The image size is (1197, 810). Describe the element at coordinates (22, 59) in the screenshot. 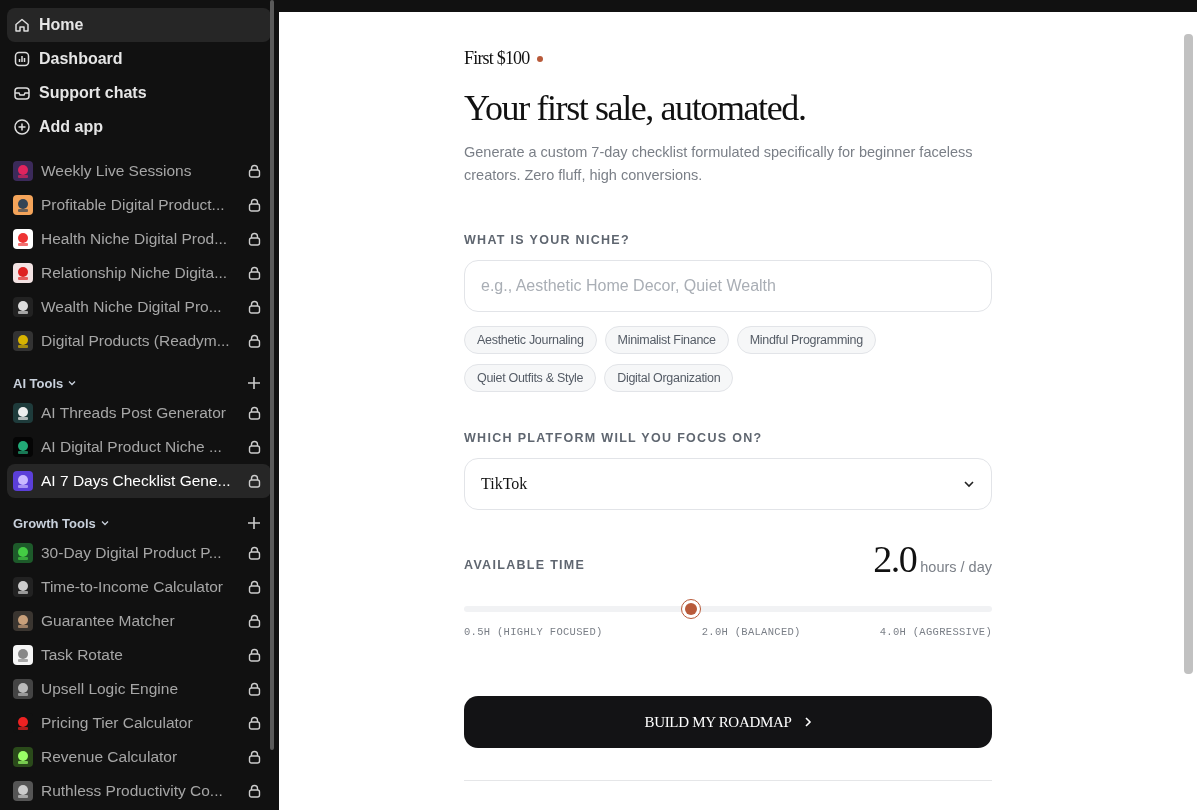

I see `bar-chart-icon` at that location.